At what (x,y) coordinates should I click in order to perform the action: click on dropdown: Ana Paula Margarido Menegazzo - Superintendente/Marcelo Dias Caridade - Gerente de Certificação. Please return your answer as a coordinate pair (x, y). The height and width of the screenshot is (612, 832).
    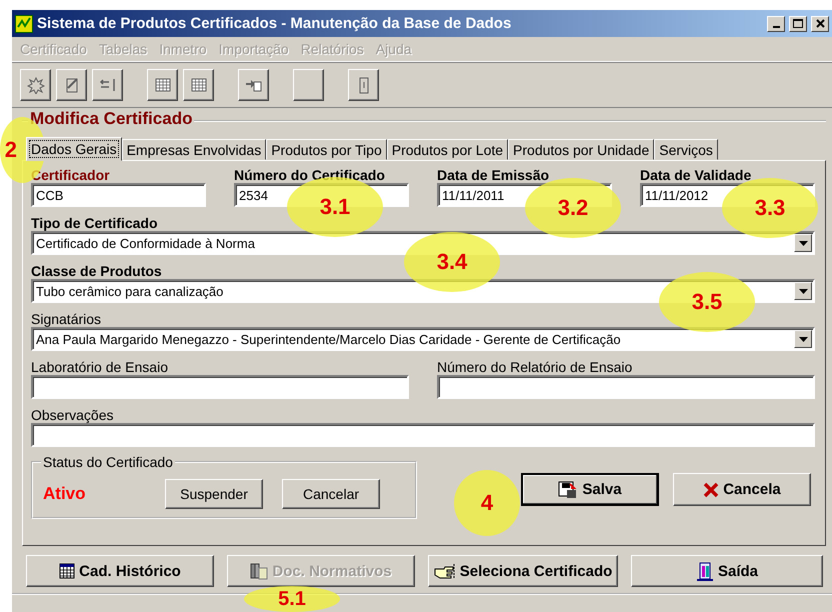
    Looking at the image, I should click on (423, 339).